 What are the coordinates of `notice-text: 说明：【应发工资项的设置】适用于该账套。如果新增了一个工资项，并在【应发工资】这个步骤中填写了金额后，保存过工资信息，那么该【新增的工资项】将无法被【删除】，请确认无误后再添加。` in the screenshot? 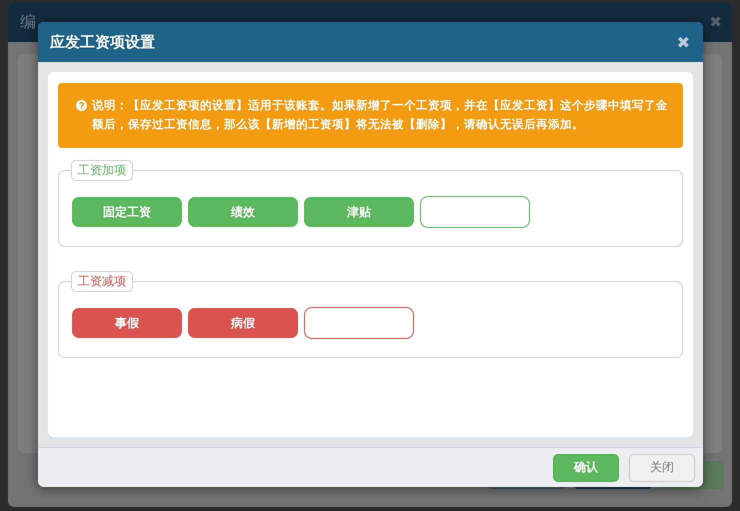 It's located at (380, 115).